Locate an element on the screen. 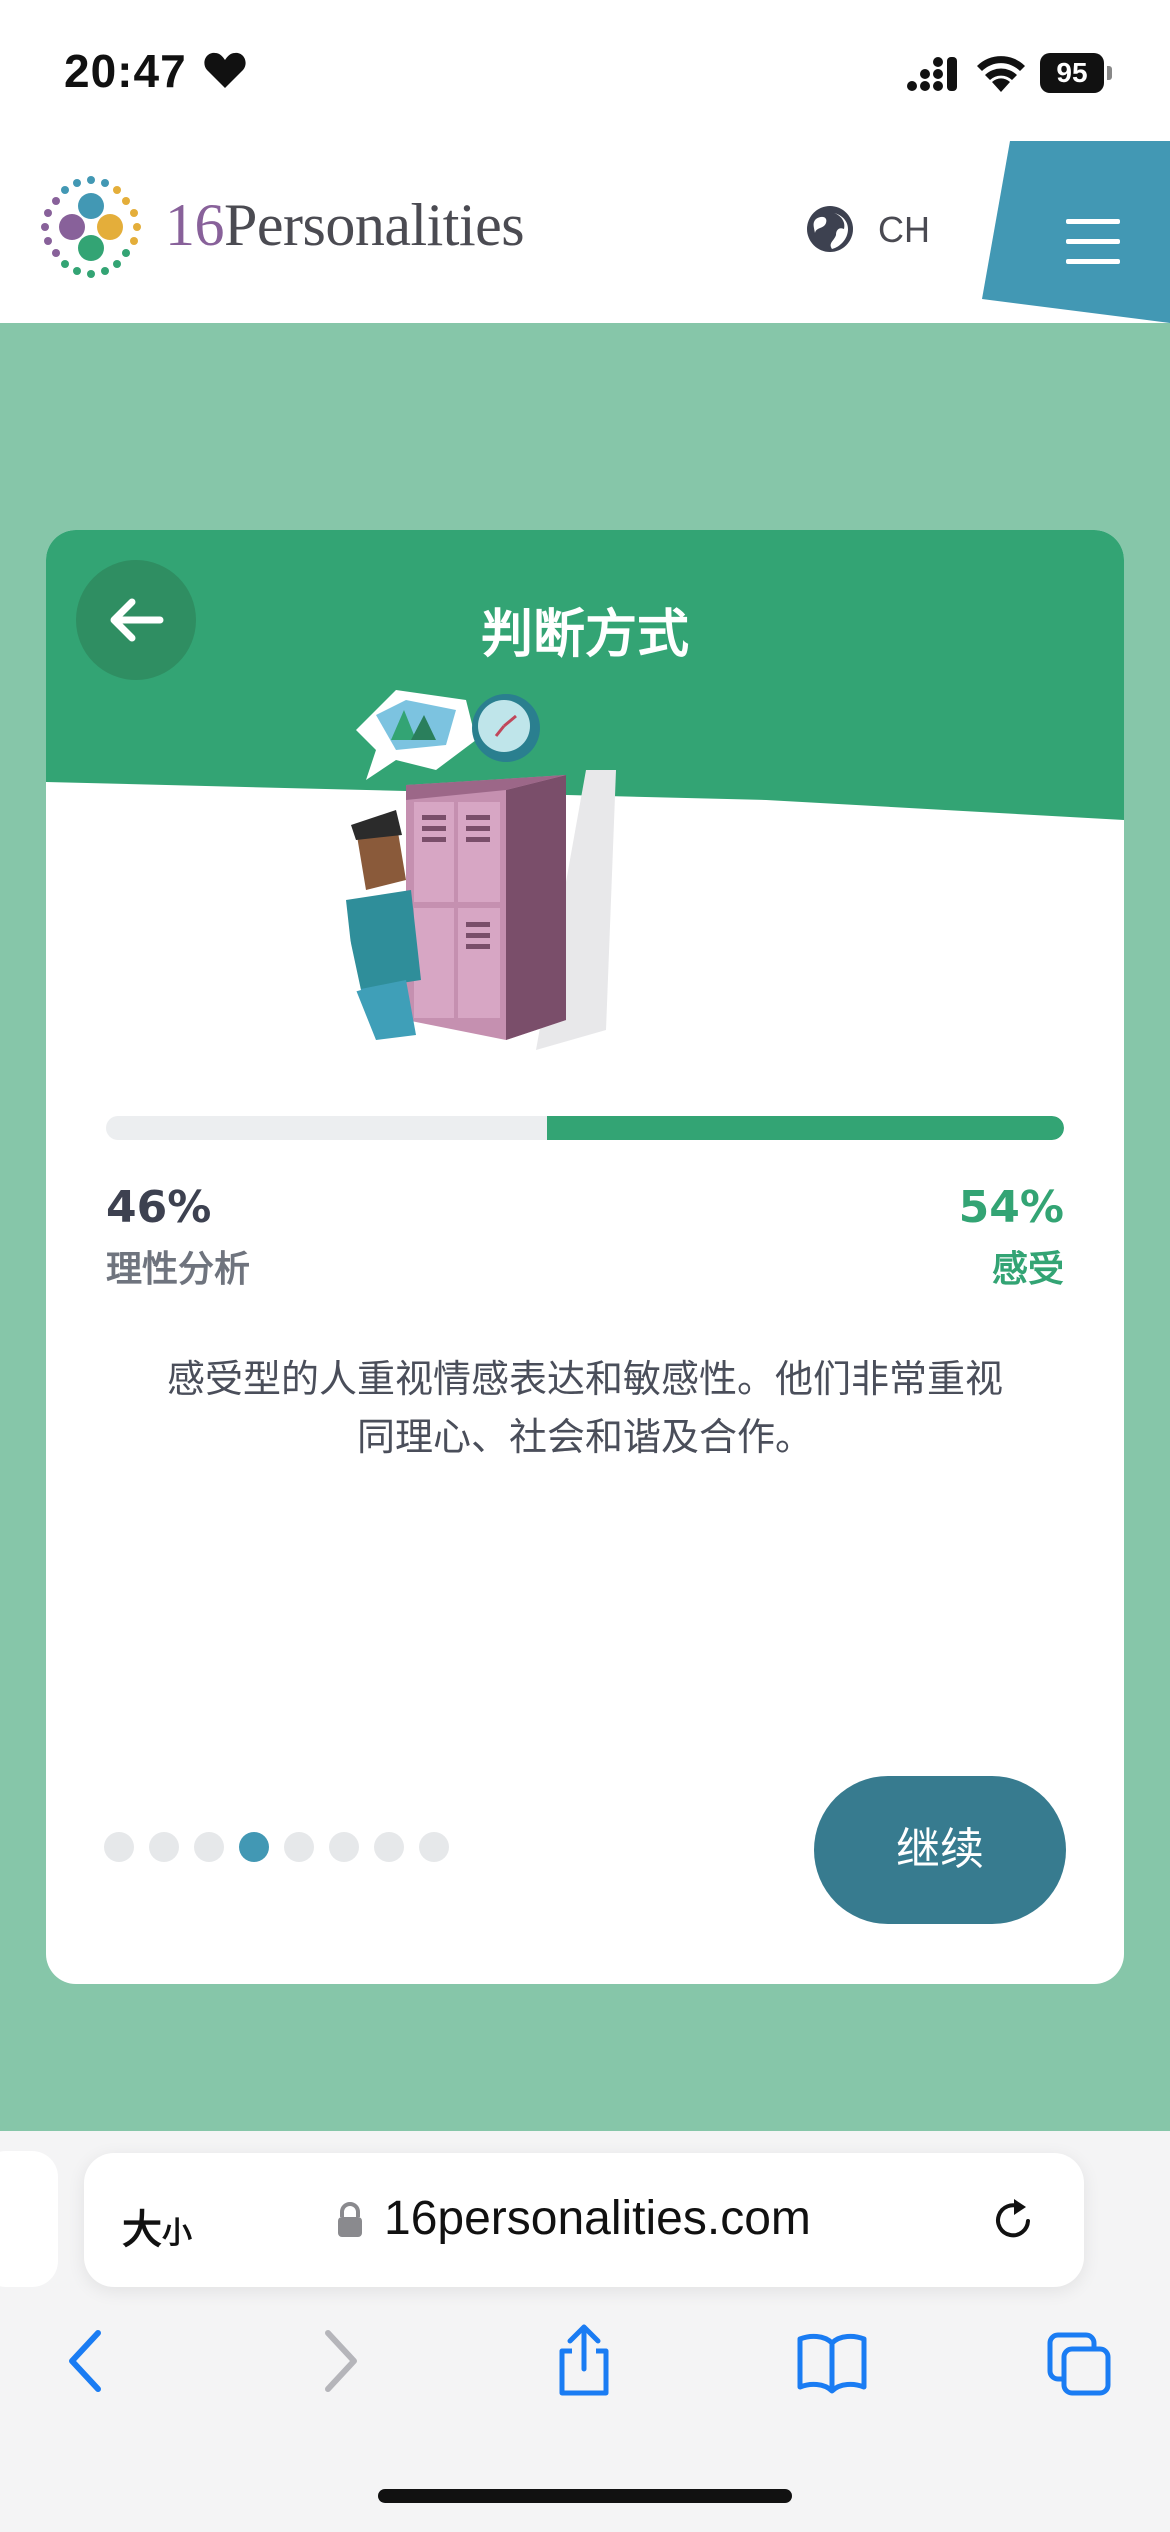 The width and height of the screenshot is (1170, 2532). back-chevron-icon is located at coordinates (88, 2361).